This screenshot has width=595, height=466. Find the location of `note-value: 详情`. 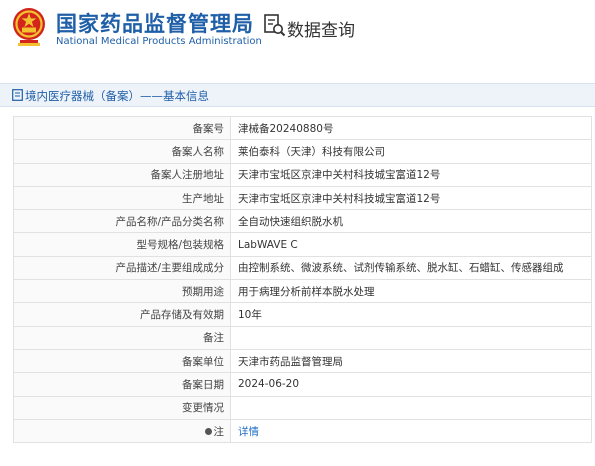

note-value: 详情 is located at coordinates (411, 431).